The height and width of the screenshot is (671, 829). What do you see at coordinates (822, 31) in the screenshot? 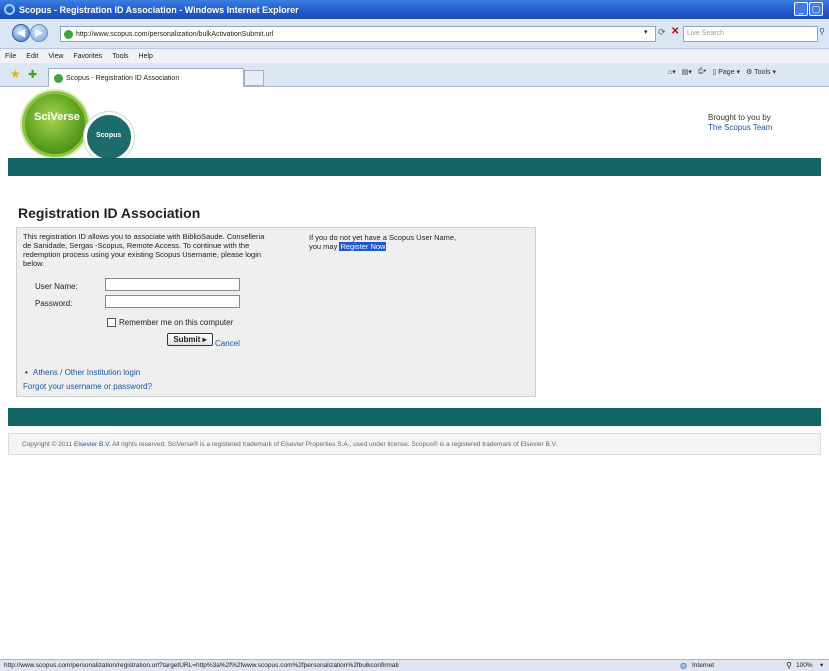
I see `search-icon: ⚲` at bounding box center [822, 31].